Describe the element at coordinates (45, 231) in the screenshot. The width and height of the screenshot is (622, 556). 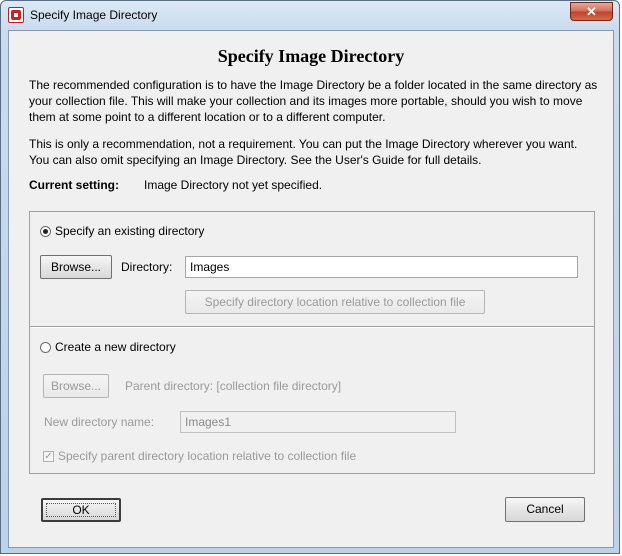
I see `radio-selected-icon` at that location.